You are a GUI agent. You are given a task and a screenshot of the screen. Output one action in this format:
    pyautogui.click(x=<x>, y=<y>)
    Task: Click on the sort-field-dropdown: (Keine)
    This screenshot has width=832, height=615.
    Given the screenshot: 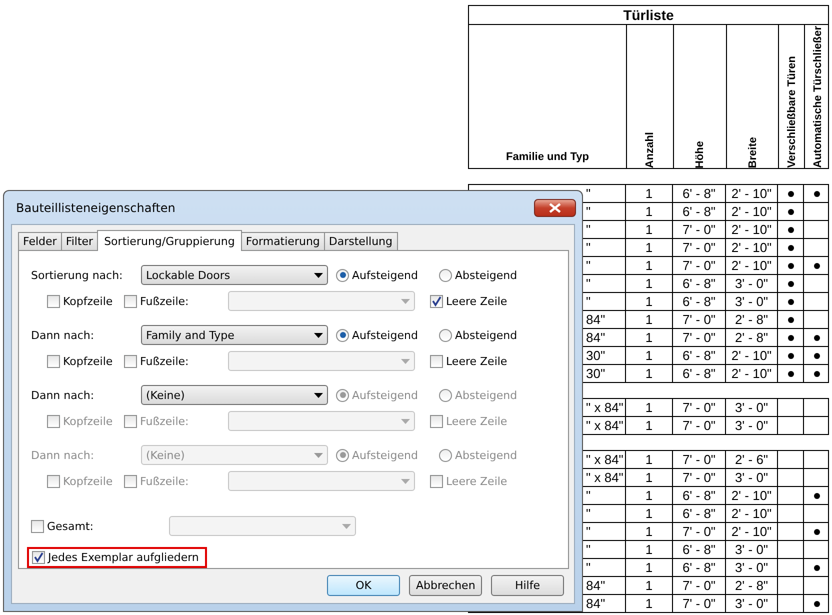 What is the action you would take?
    pyautogui.click(x=234, y=395)
    